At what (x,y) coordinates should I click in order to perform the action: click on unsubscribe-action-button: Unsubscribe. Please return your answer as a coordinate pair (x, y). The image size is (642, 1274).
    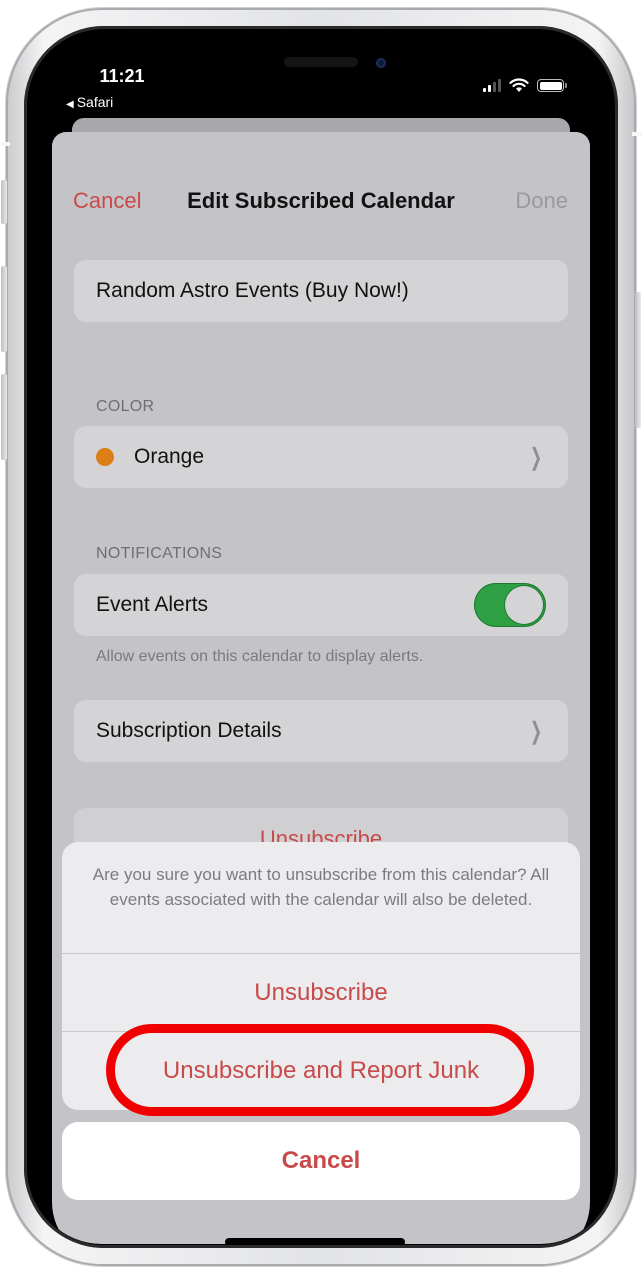
    Looking at the image, I should click on (321, 993).